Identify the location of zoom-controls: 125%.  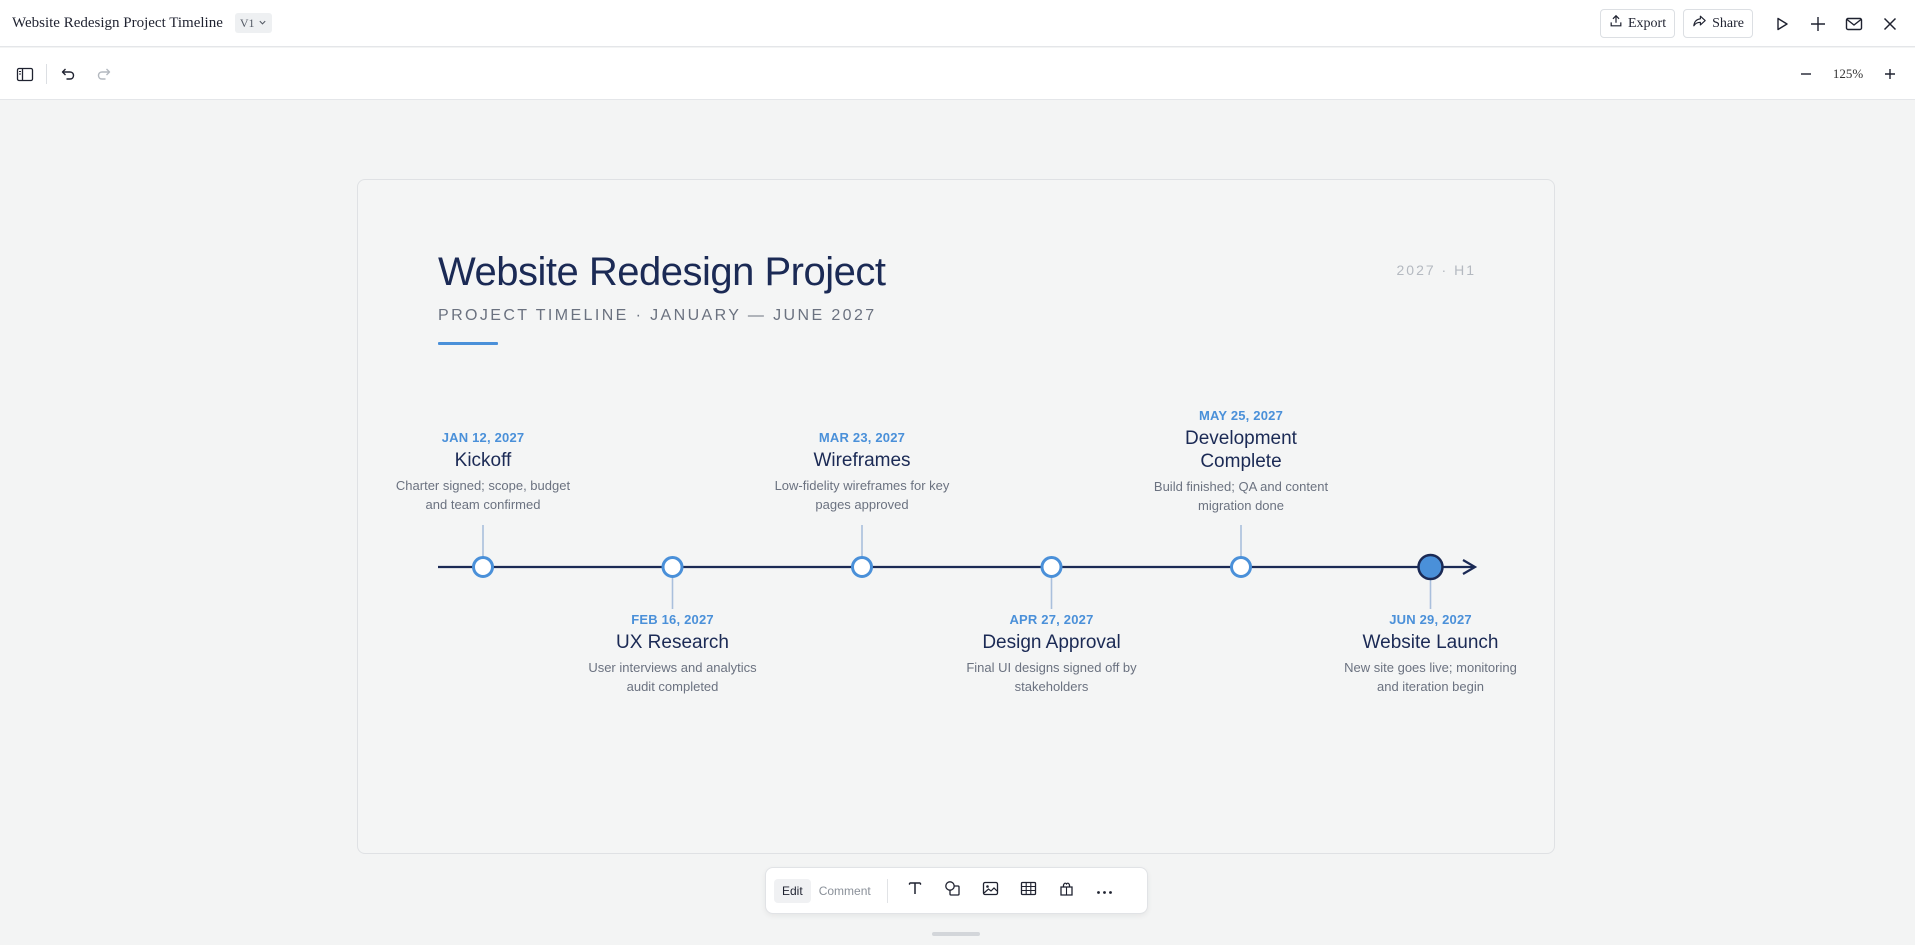
(1845, 74).